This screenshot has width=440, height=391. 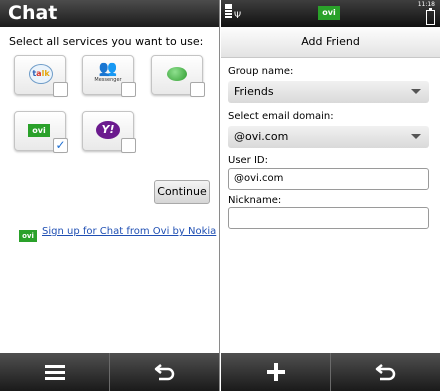 I want to click on yahoo-logo-icon: Y!, so click(x=108, y=130).